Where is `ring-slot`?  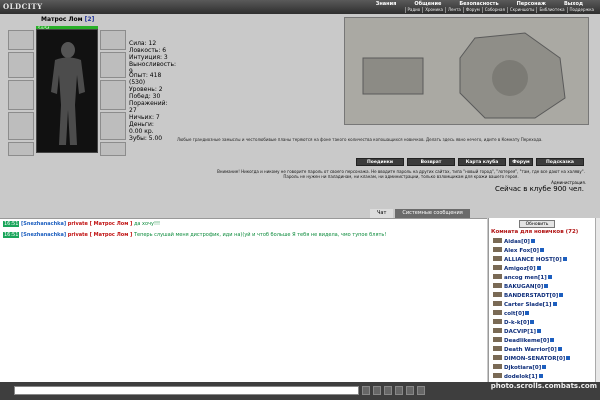
ring-slot is located at coordinates (113, 126).